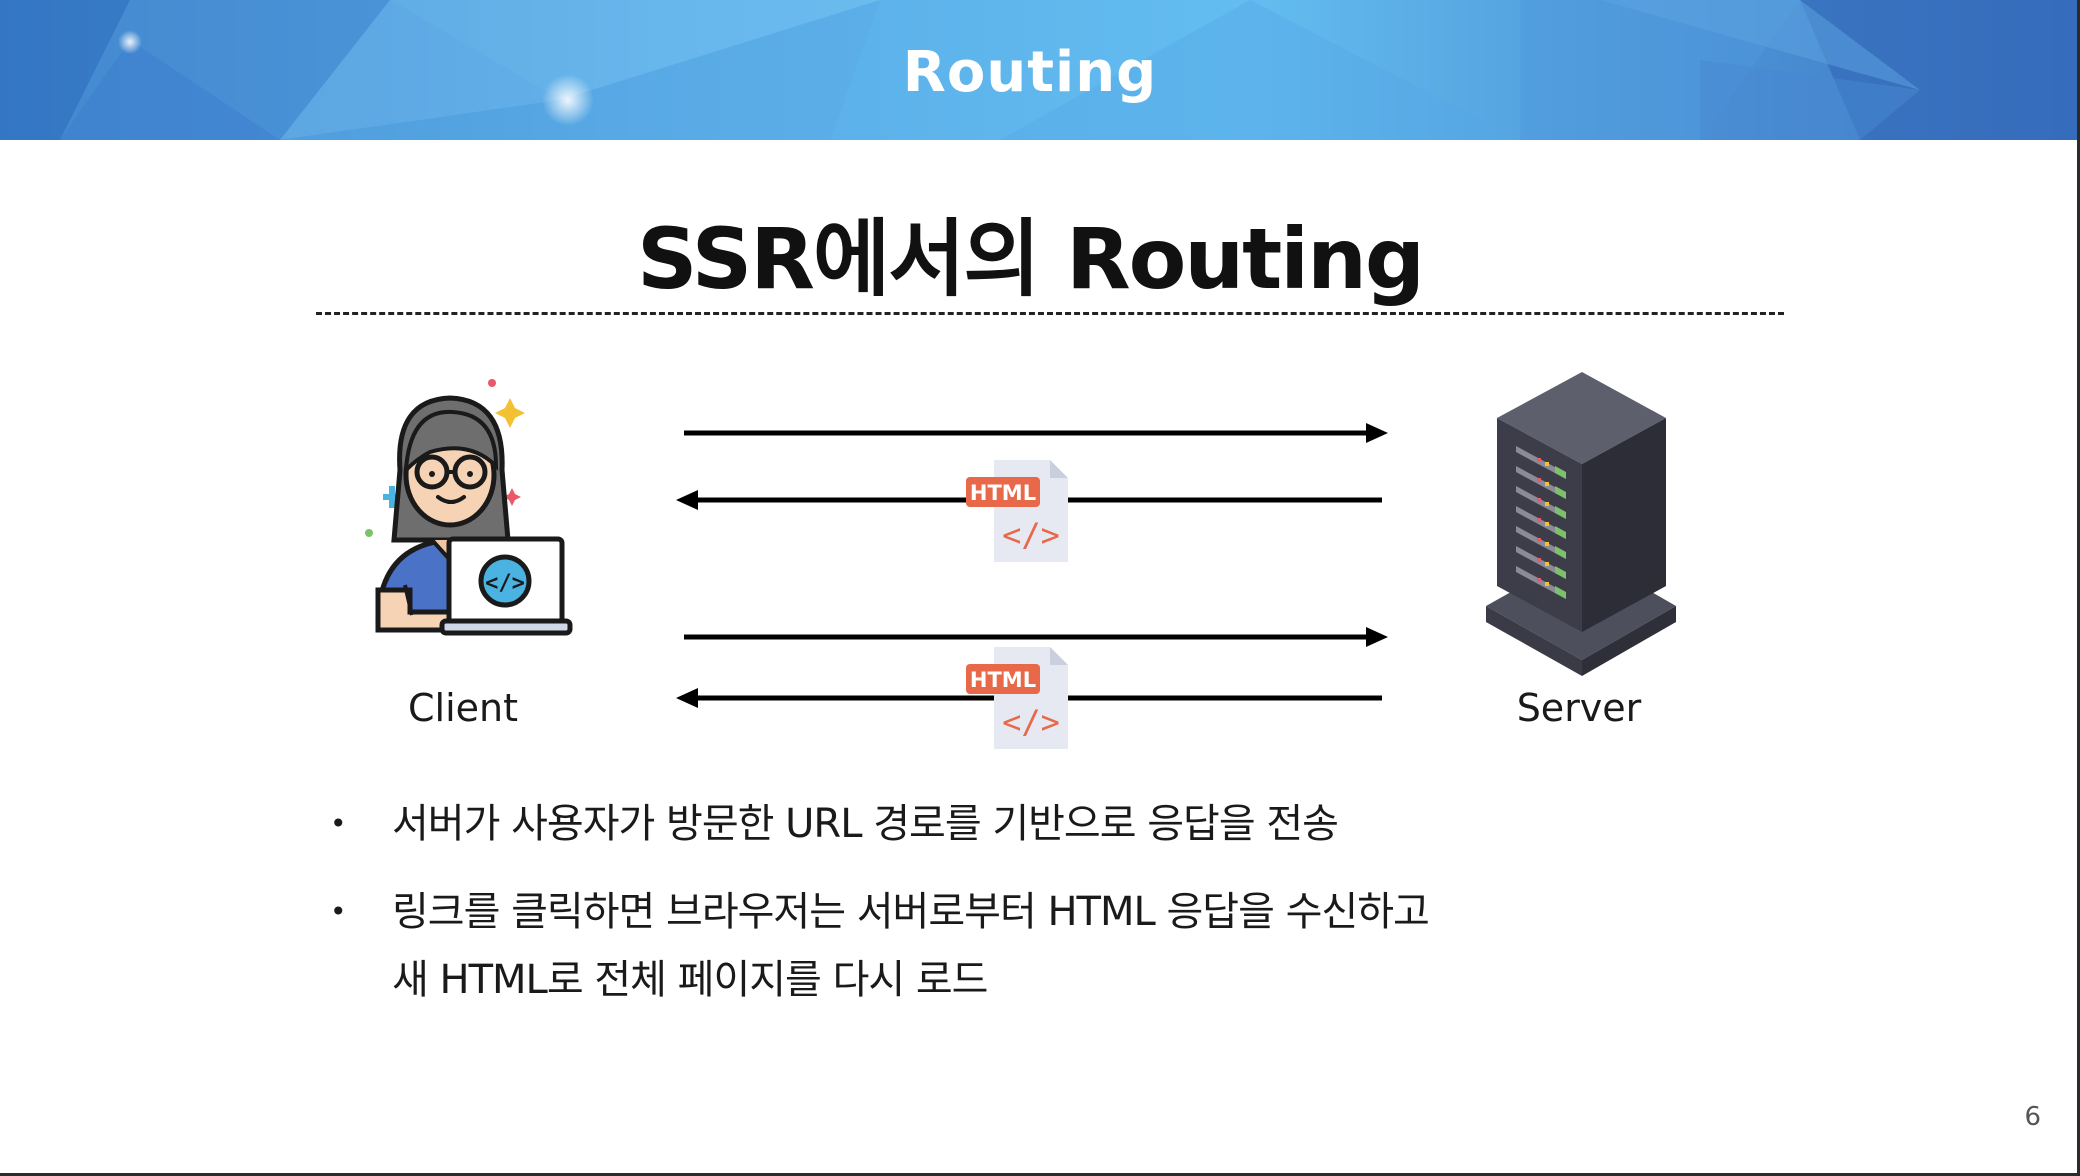 The height and width of the screenshot is (1176, 2080). I want to click on page-number: 6, so click(2032, 1117).